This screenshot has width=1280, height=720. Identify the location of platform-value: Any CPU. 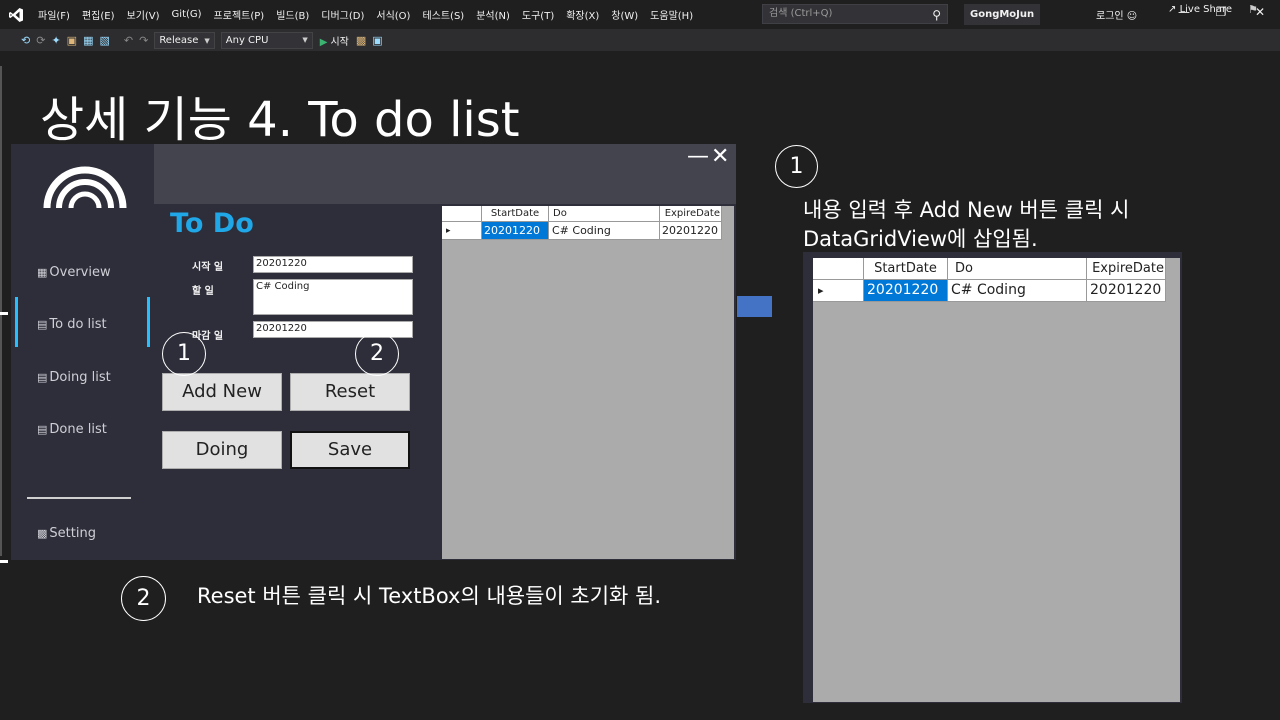
(247, 40).